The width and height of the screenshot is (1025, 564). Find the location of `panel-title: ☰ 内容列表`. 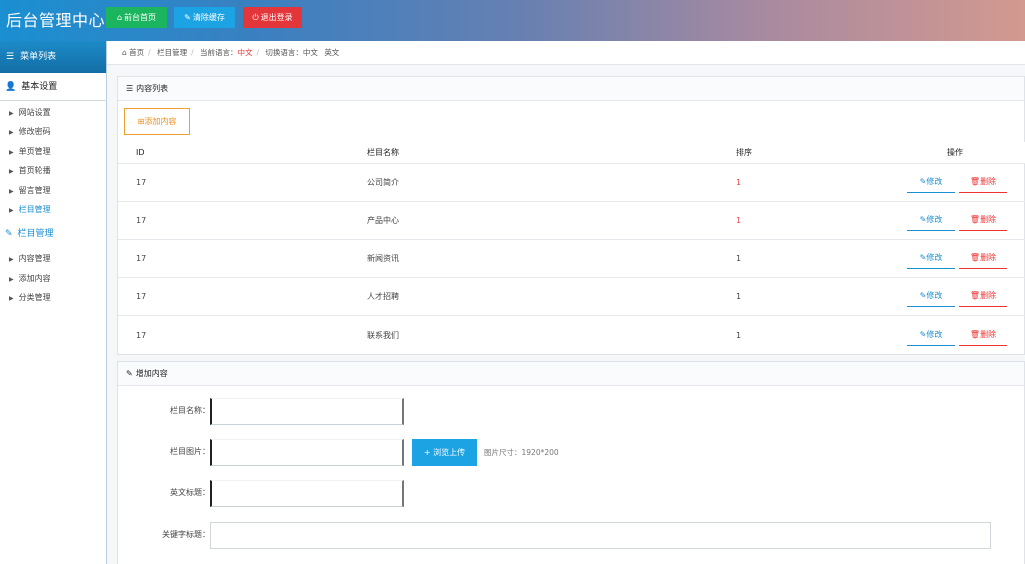

panel-title: ☰ 内容列表 is located at coordinates (571, 89).